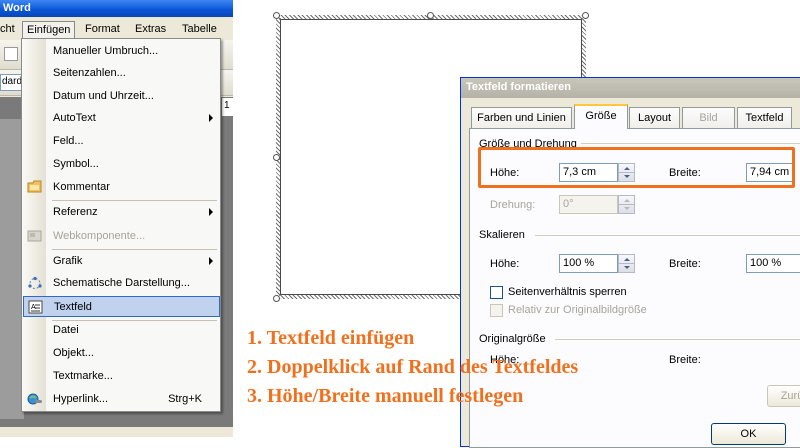 This screenshot has width=800, height=448. I want to click on instruction-step-2: 2. Doppelklick auf Rand des Textfeldes, so click(413, 367).